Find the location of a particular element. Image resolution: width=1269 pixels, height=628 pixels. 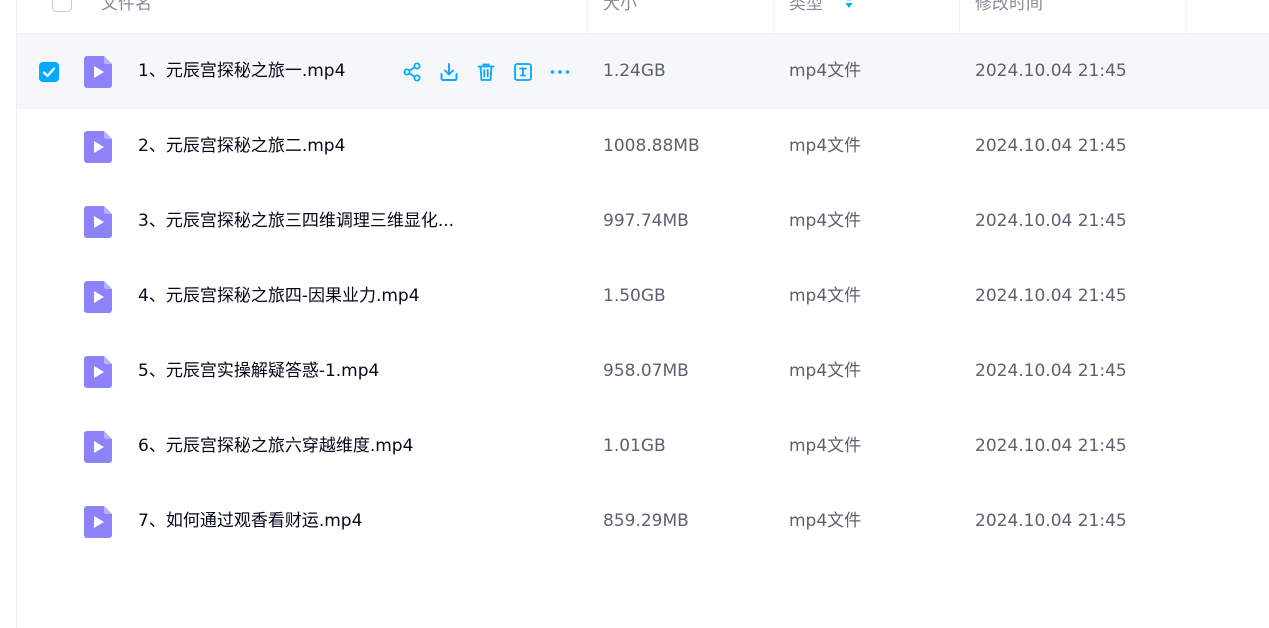

file-size: 859.29MB is located at coordinates (646, 521).